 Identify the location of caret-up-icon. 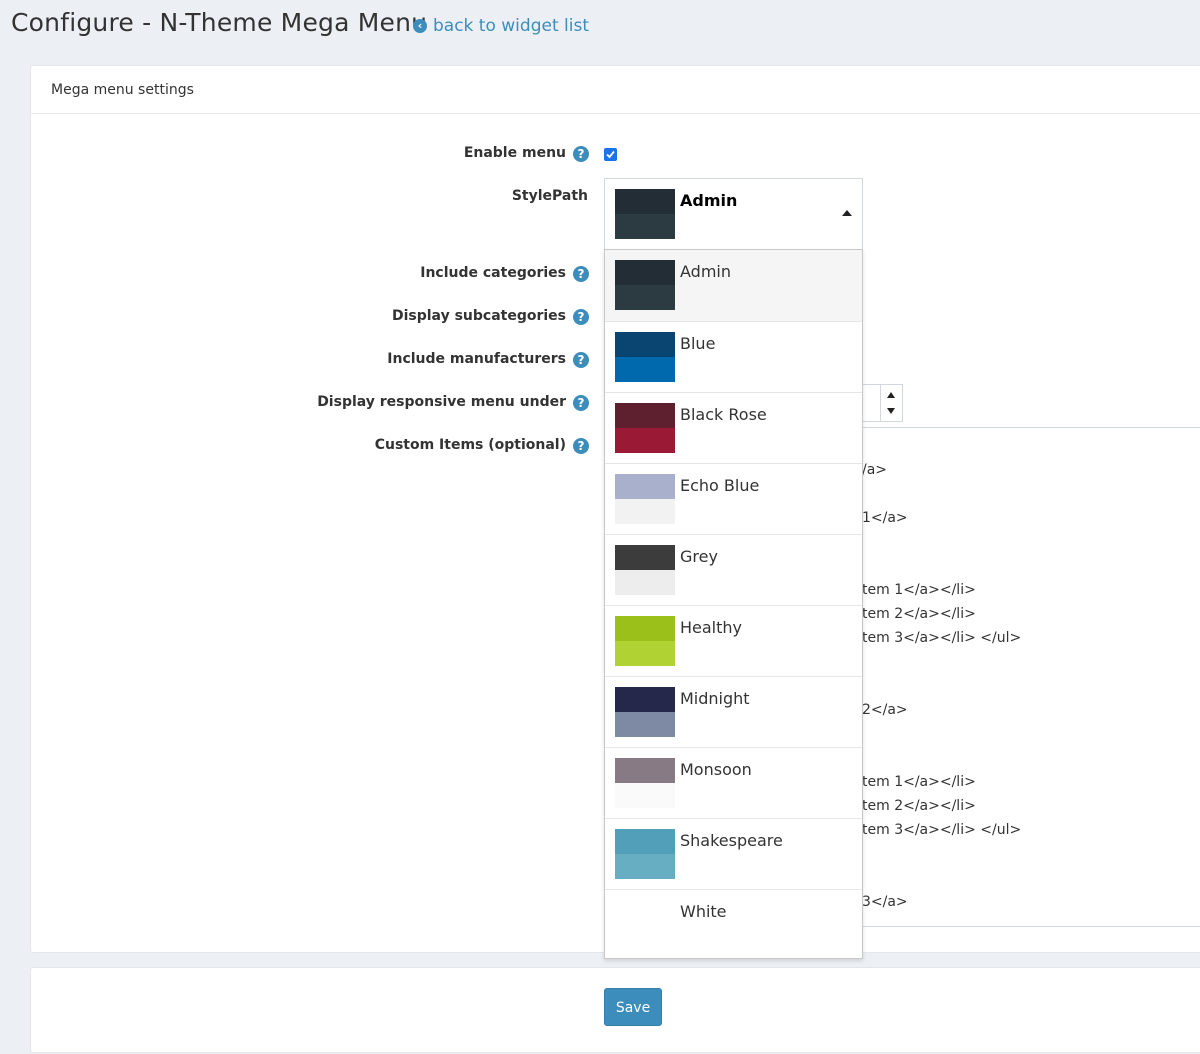
(847, 213).